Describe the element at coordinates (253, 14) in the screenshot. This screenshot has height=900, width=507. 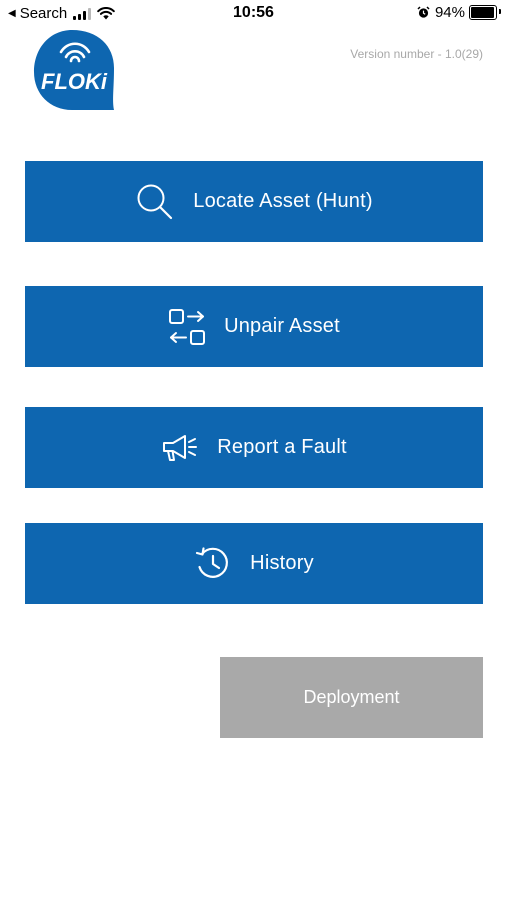
I see `status-bar: ◀ Search 10:56 94%` at that location.